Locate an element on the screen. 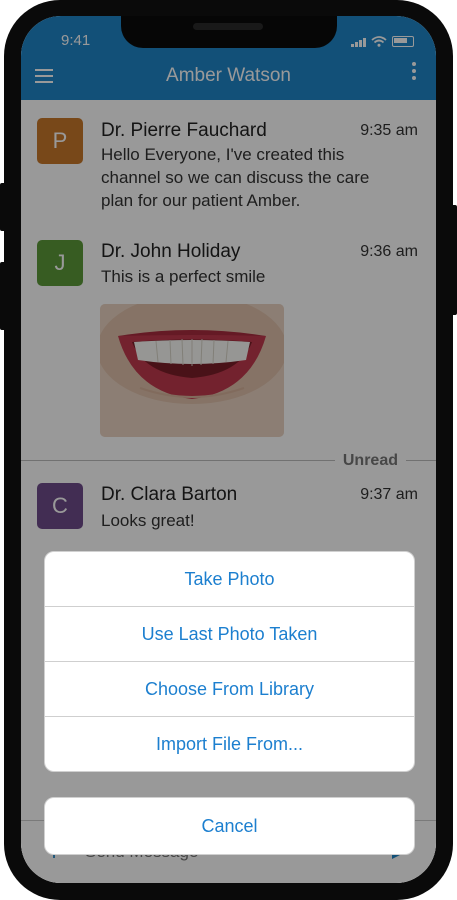 The image size is (457, 900). volume-buttons is located at coordinates (3, 296).